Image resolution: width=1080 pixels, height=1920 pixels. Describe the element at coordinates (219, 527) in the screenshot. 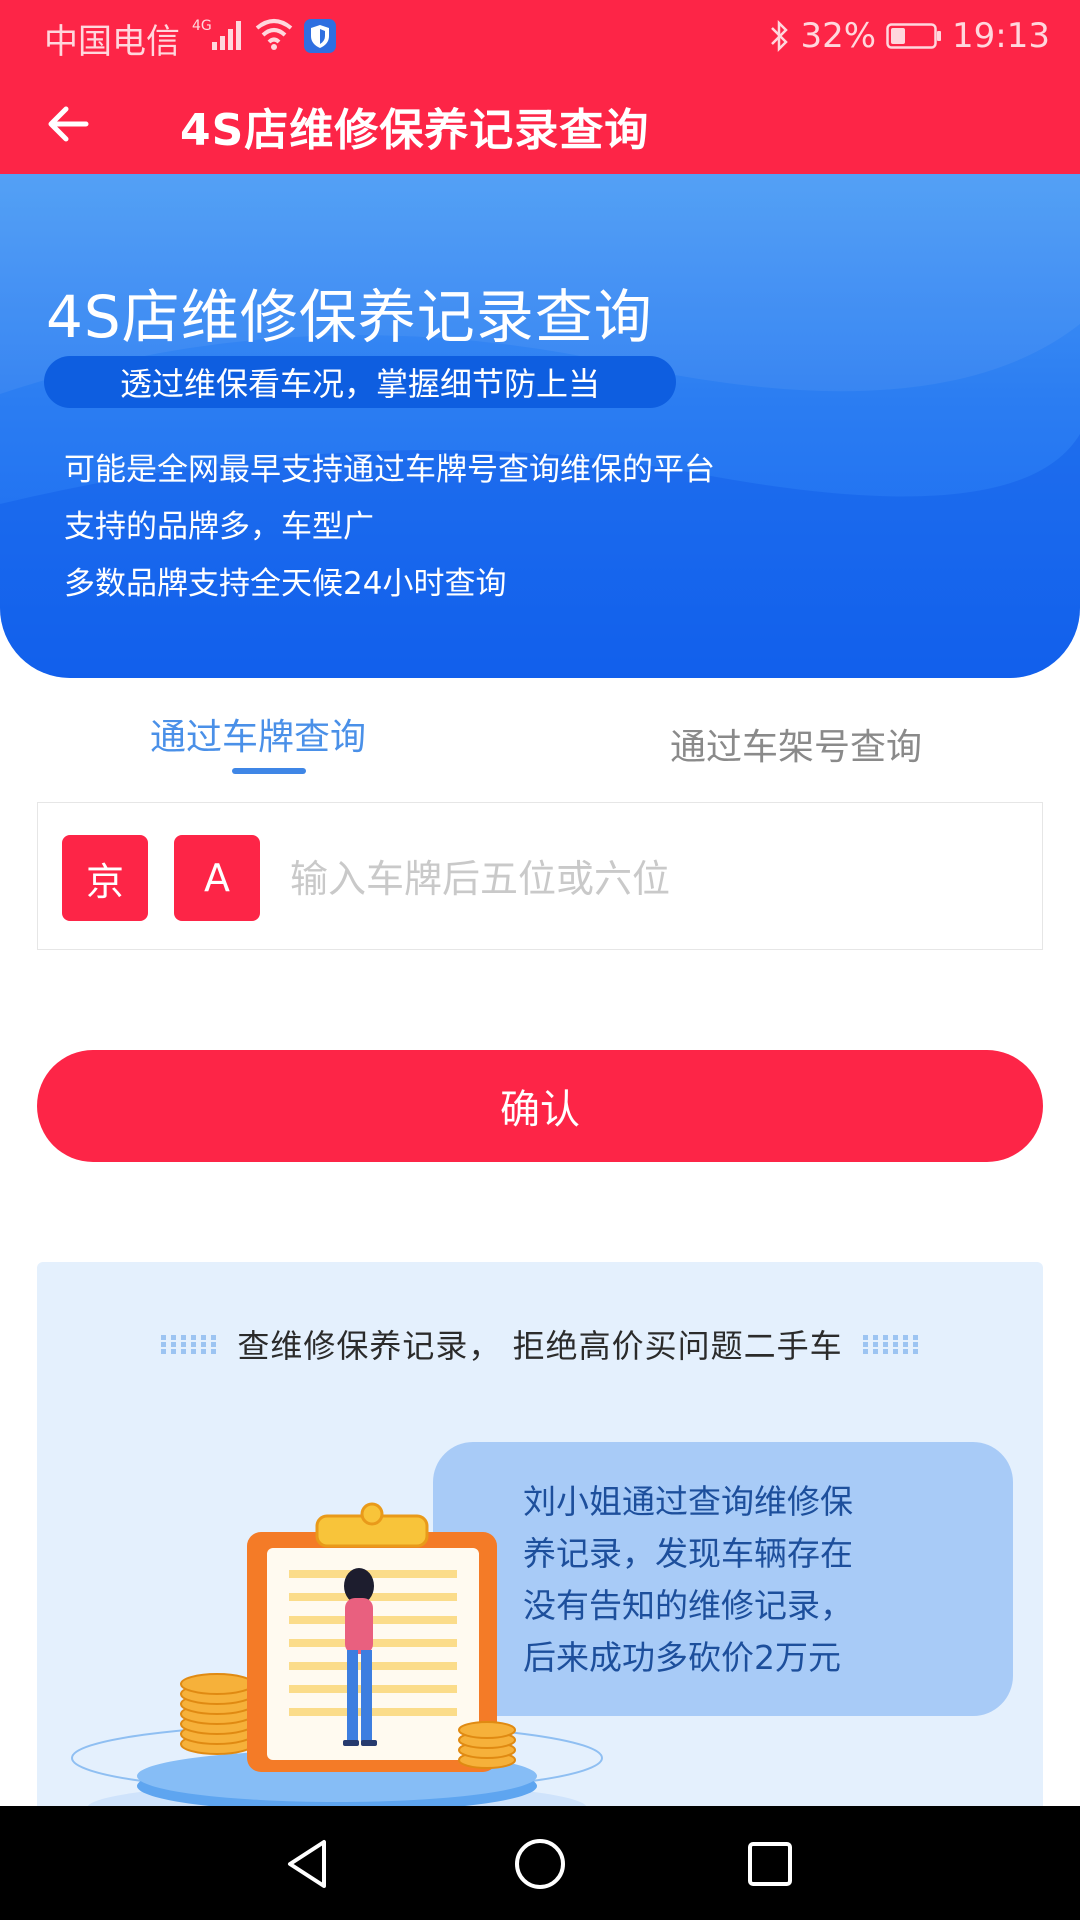

I see `feature-item: 支持的品牌多，车型广` at that location.